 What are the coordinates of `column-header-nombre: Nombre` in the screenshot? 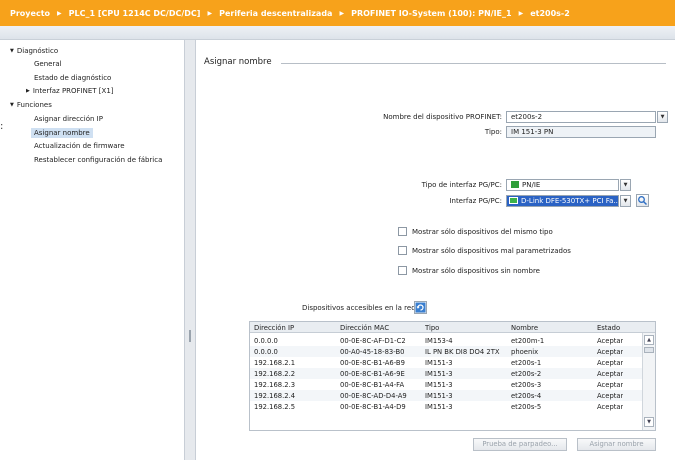 It's located at (524, 328).